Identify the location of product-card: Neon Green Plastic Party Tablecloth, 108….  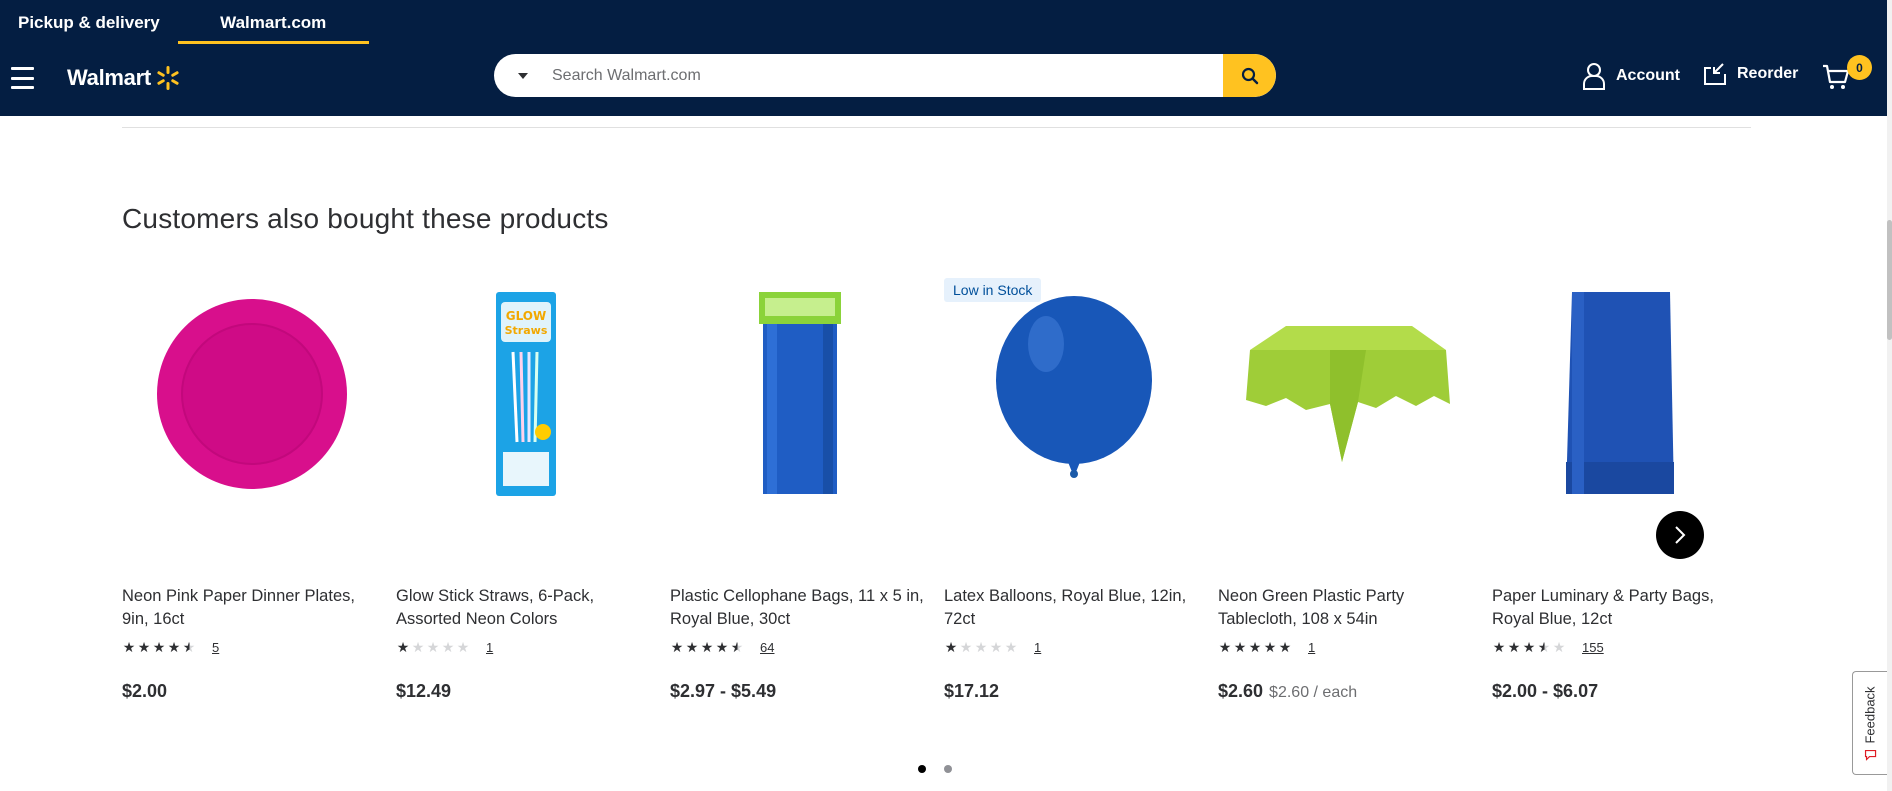
(1348, 498).